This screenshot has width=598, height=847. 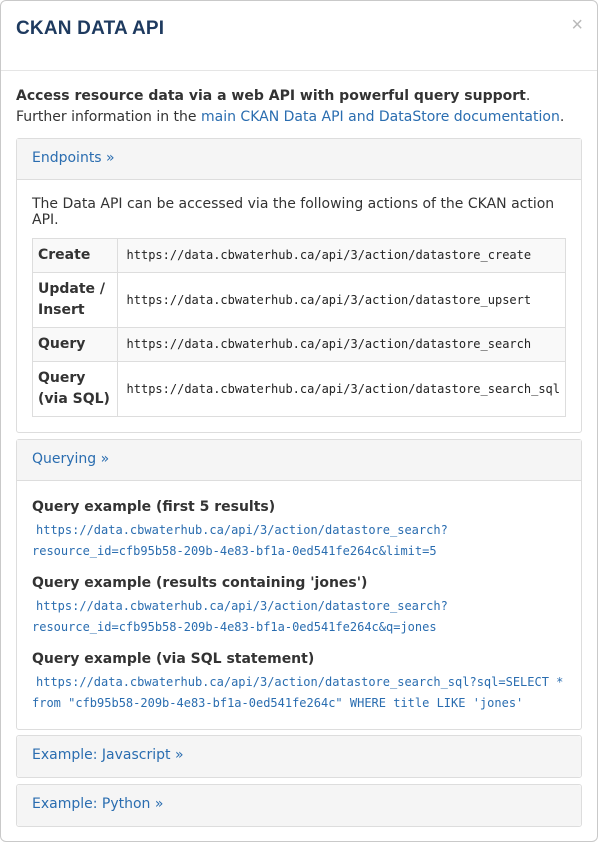 I want to click on python-heading: Example: Python », so click(x=299, y=805).